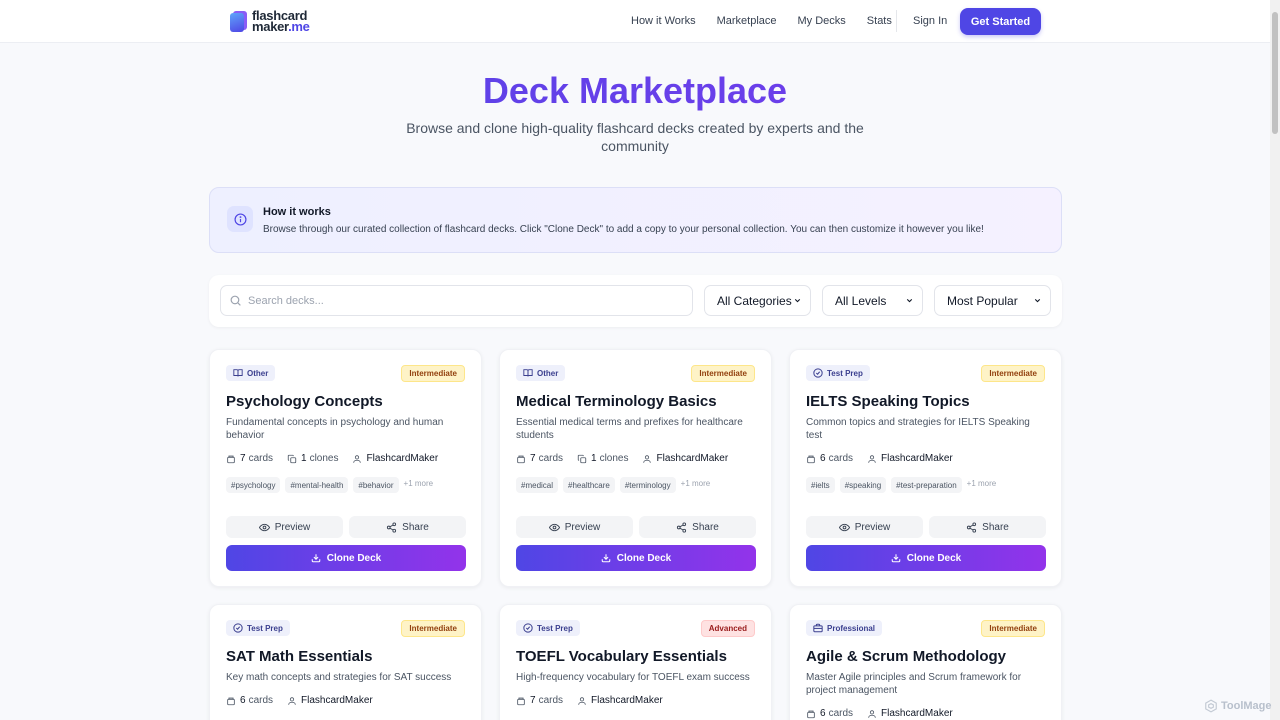 The width and height of the screenshot is (1280, 720). I want to click on search-box, so click(456, 300).